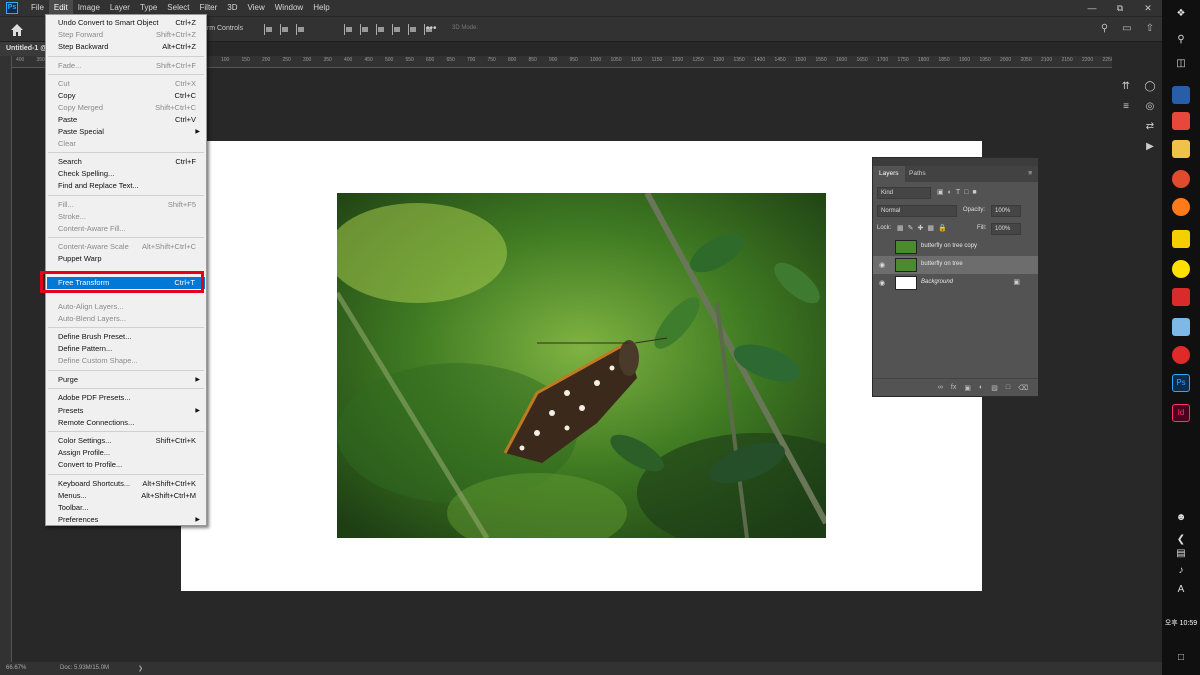 This screenshot has width=1200, height=675. I want to click on indesign-taskbar-icon: Id, so click(1181, 413).